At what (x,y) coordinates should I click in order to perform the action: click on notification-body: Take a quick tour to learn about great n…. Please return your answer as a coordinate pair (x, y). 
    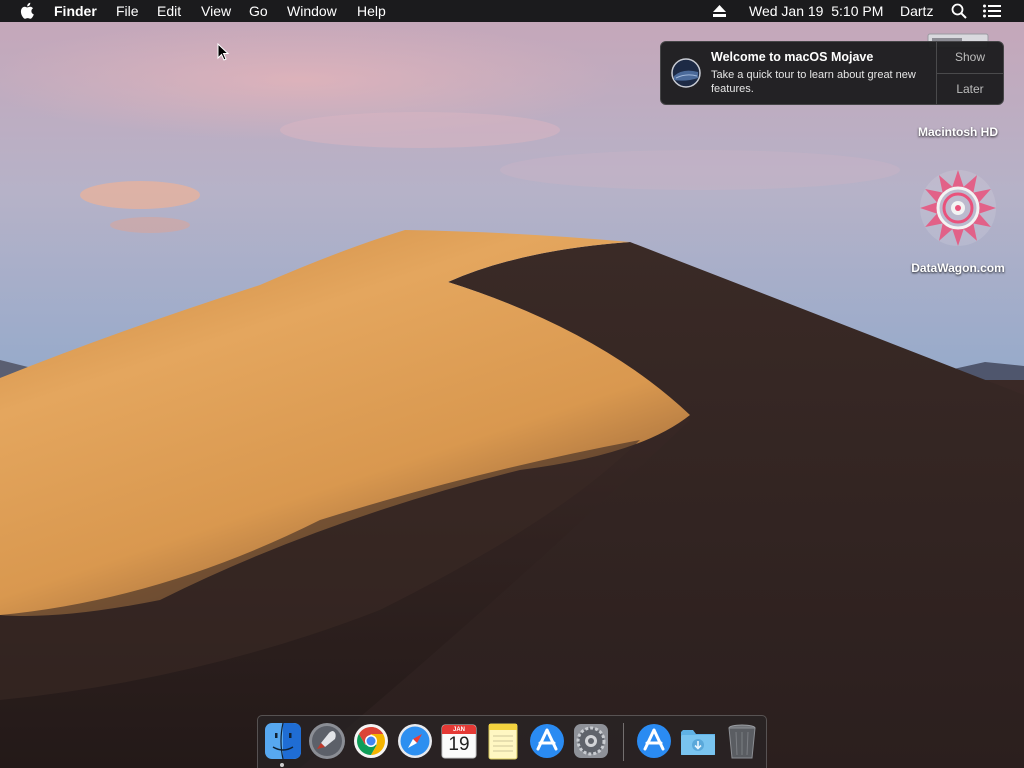
    Looking at the image, I should click on (813, 82).